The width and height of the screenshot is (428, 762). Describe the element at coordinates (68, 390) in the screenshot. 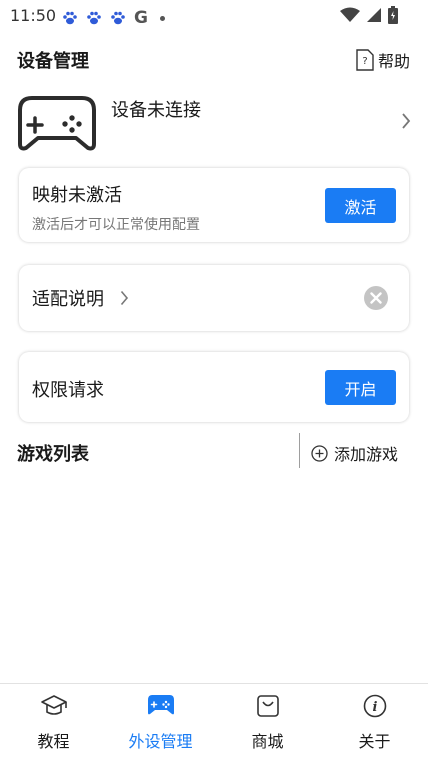

I see `permission-request-title: 权限请求` at that location.